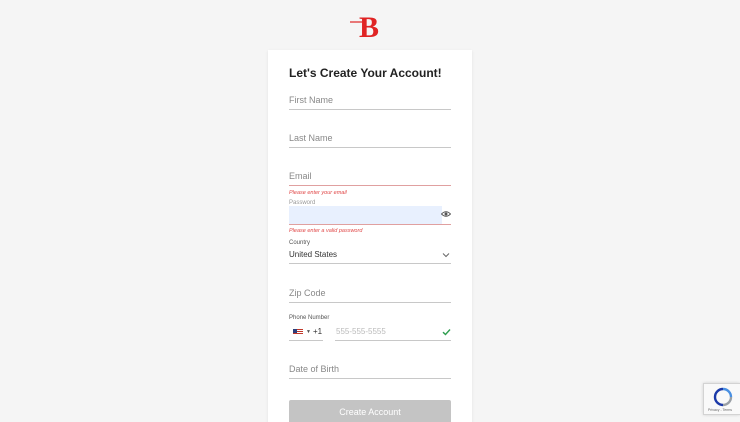 This screenshot has width=740, height=422. I want to click on eye-icon, so click(446, 214).